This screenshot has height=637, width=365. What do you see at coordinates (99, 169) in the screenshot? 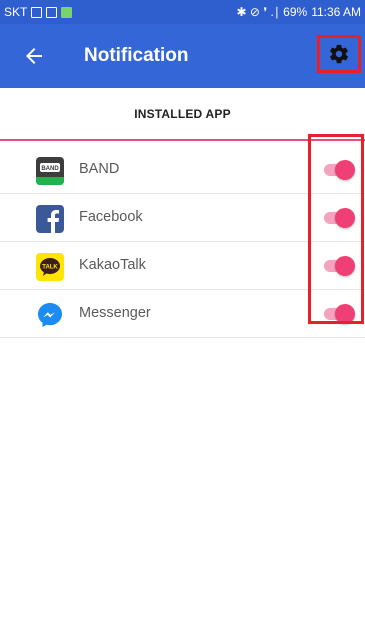
I see `app-label-band: BAND` at bounding box center [99, 169].